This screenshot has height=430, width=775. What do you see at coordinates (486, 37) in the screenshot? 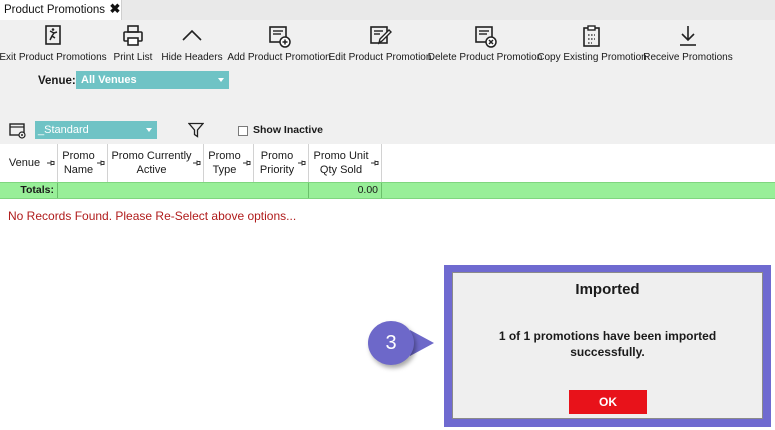
I see `delete-promotion-icon` at bounding box center [486, 37].